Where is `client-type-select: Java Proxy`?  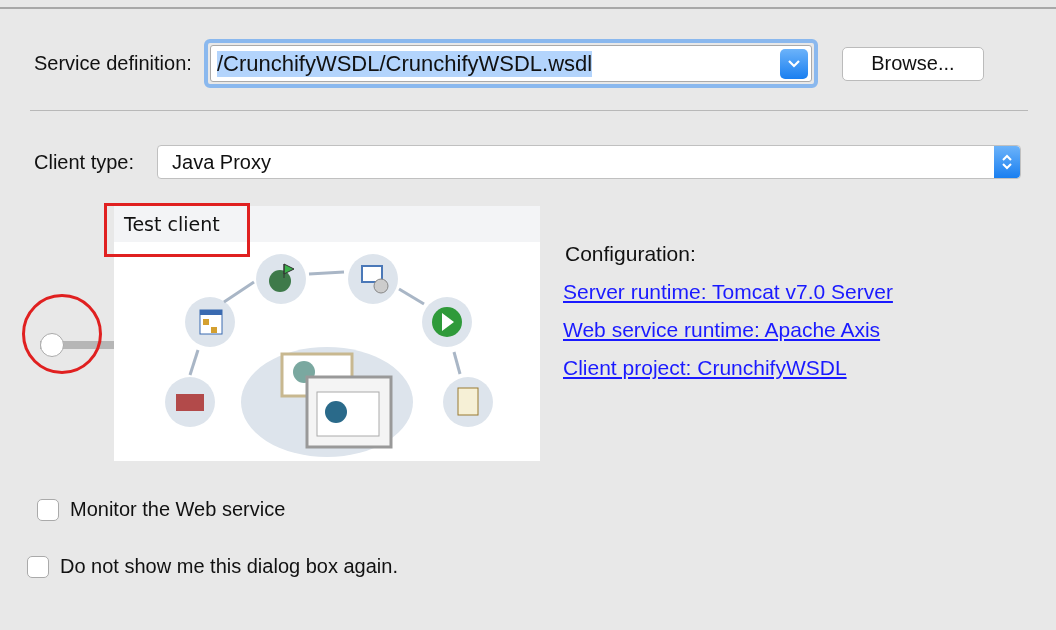
client-type-select: Java Proxy is located at coordinates (589, 162).